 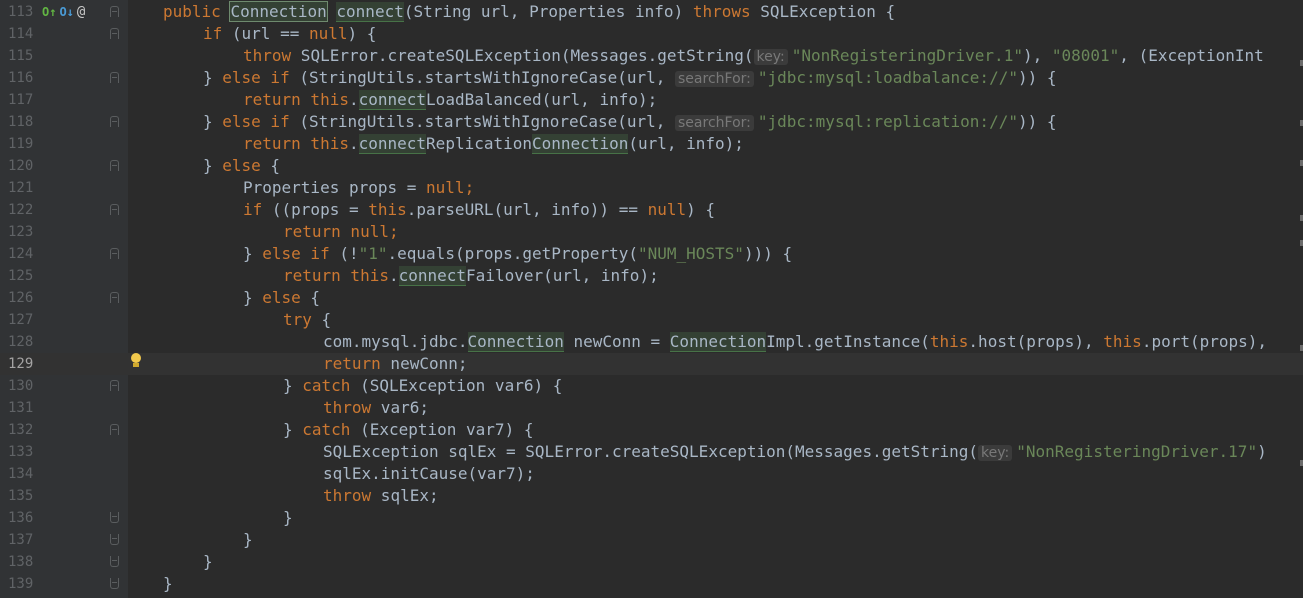 What do you see at coordinates (471, 276) in the screenshot?
I see `code-text: return this.connectFailover(url, info);` at bounding box center [471, 276].